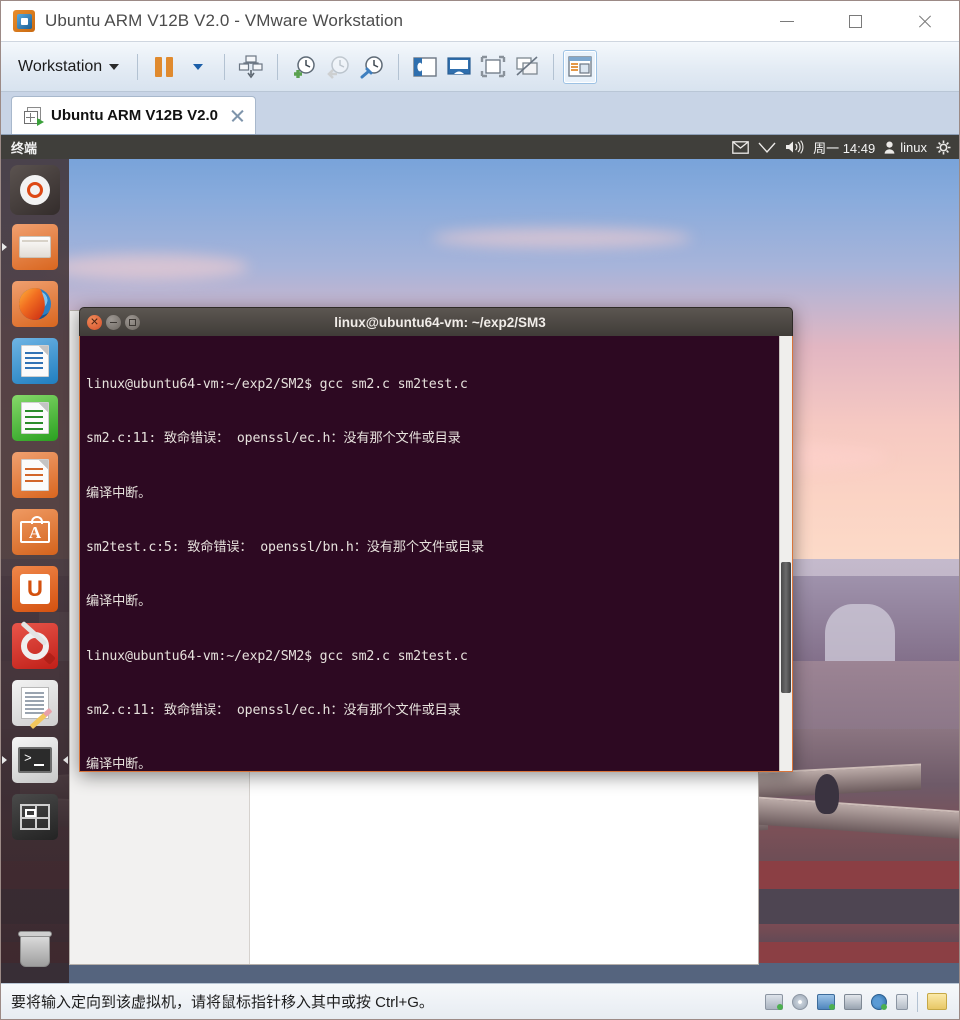 The width and height of the screenshot is (960, 1020). I want to click on console-view-icon, so click(459, 65).